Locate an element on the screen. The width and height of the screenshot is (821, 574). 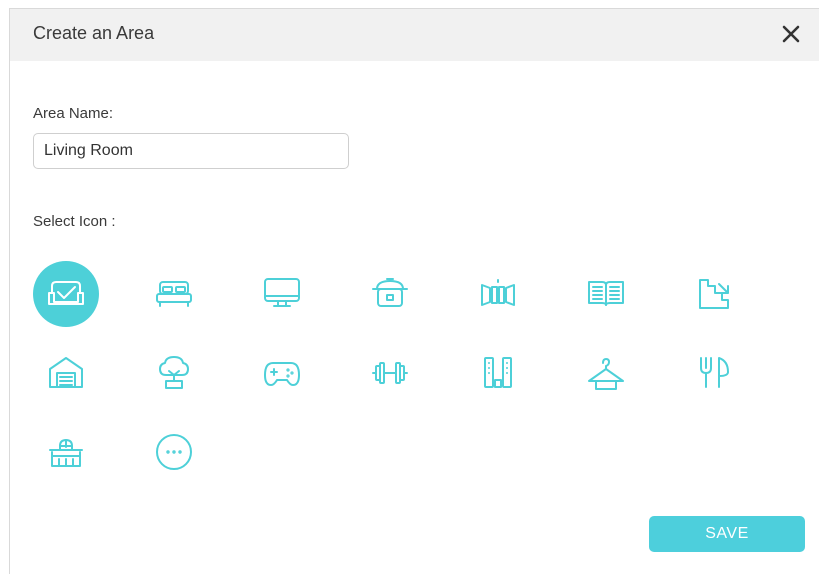
crib-icon is located at coordinates (66, 452).